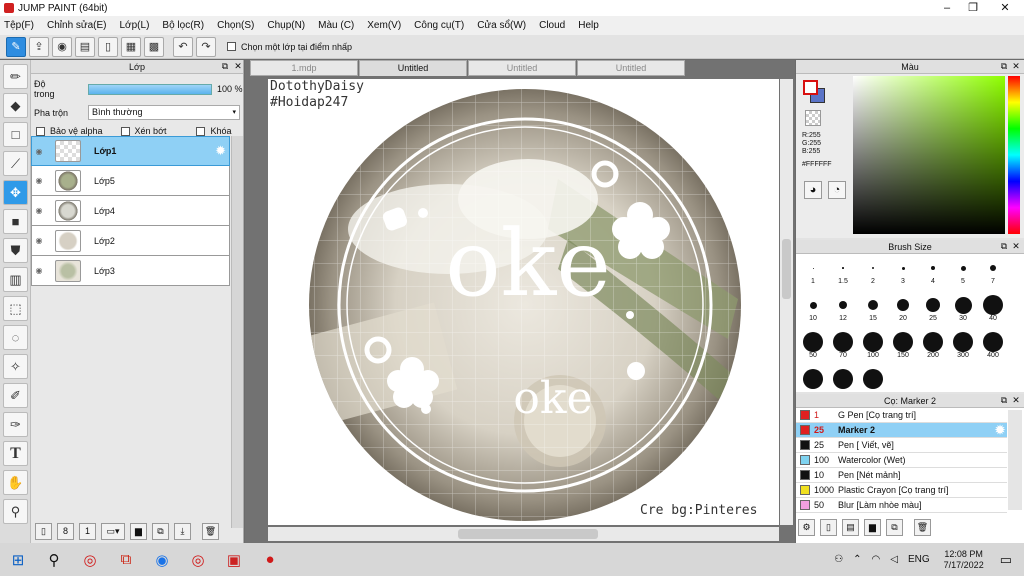  What do you see at coordinates (270, 559) in the screenshot?
I see `record-icon: ●` at bounding box center [270, 559].